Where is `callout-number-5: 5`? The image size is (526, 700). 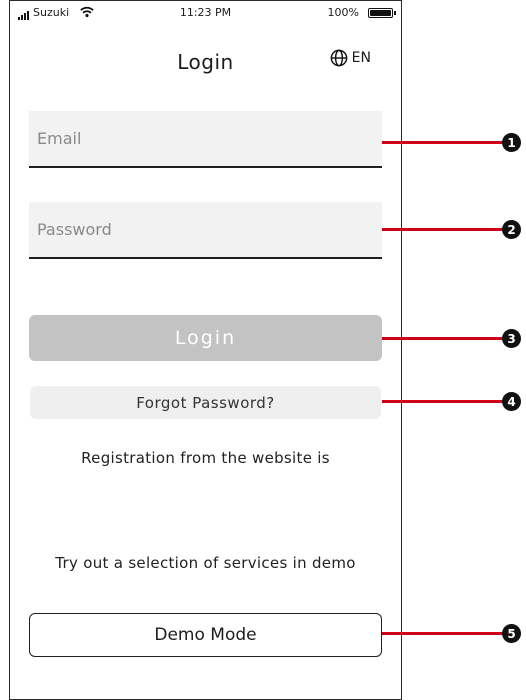 callout-number-5: 5 is located at coordinates (511, 633).